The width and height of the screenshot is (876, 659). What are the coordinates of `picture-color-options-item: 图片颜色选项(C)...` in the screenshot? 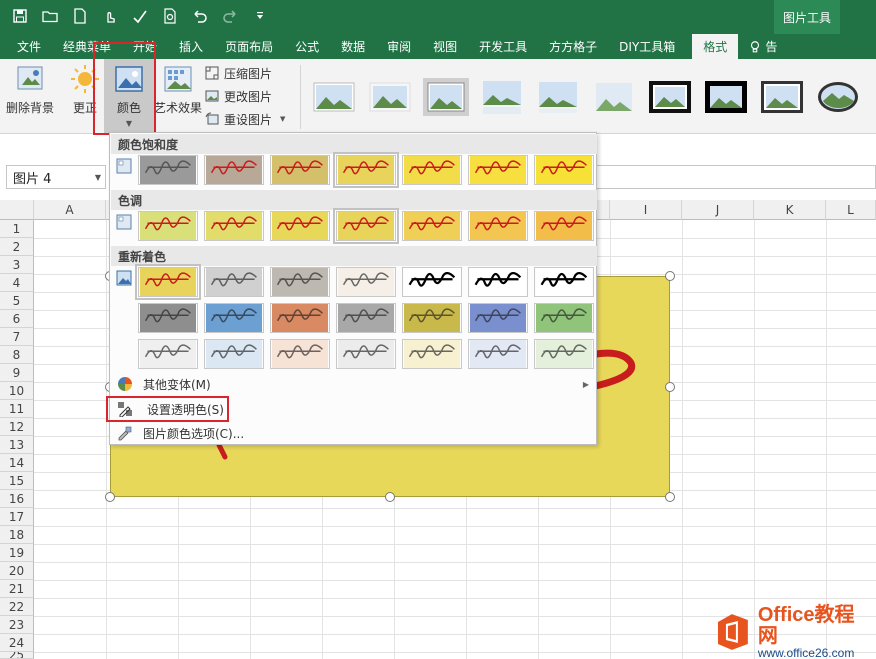 It's located at (354, 433).